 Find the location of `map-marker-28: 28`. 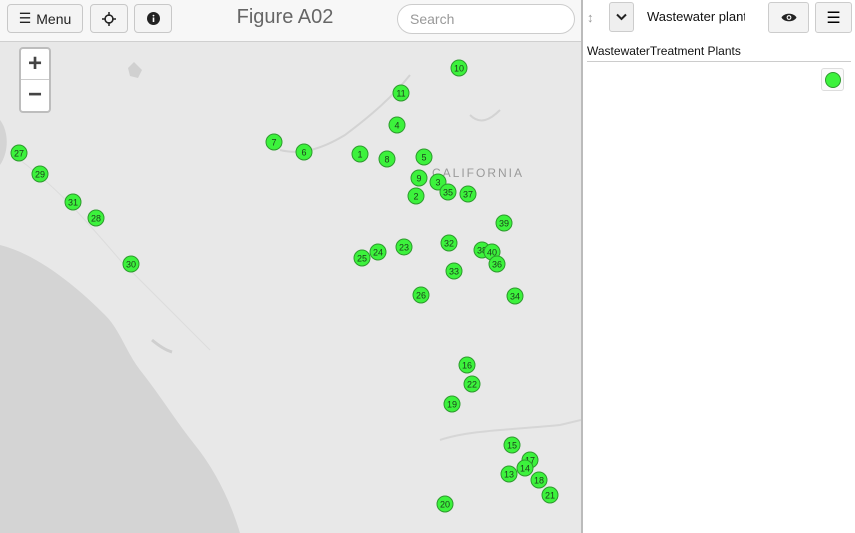

map-marker-28: 28 is located at coordinates (96, 218).